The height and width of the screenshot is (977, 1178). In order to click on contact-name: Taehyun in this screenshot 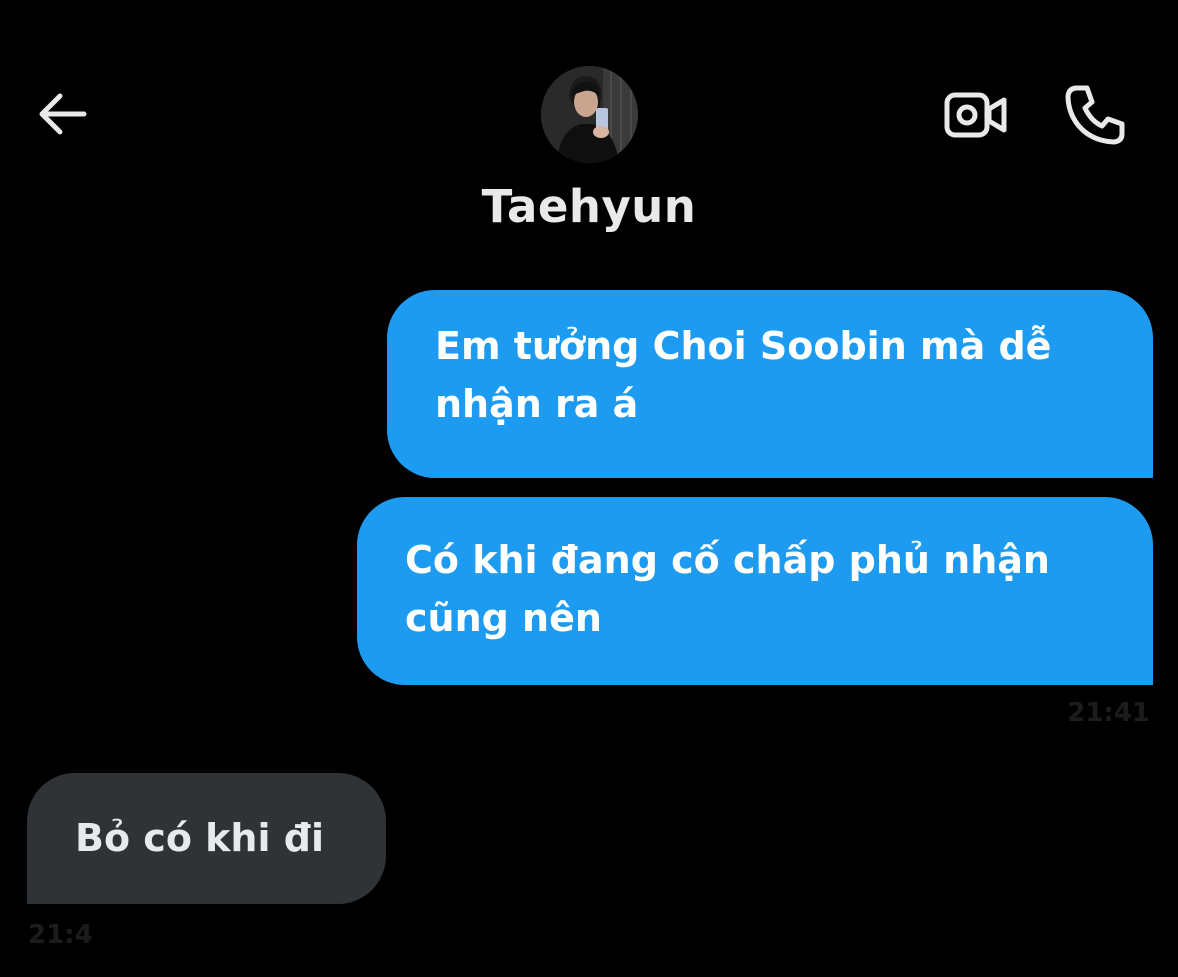, I will do `click(589, 206)`.